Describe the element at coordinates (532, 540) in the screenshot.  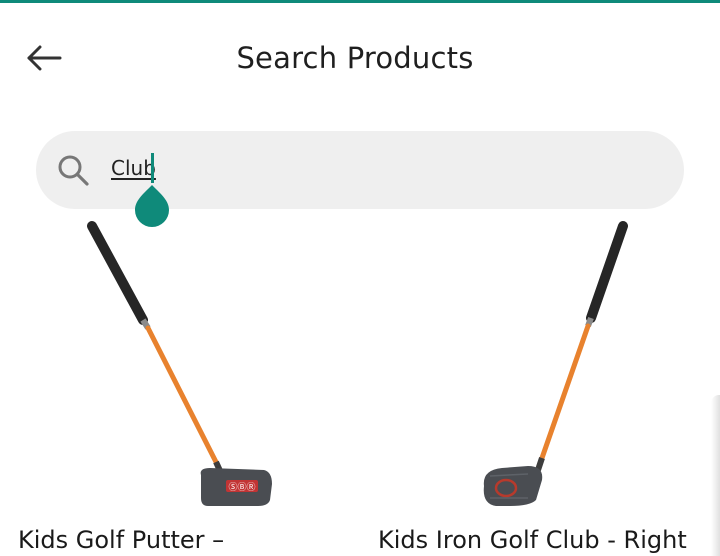
I see `product-title: Kids Iron Golf Club - Right` at that location.